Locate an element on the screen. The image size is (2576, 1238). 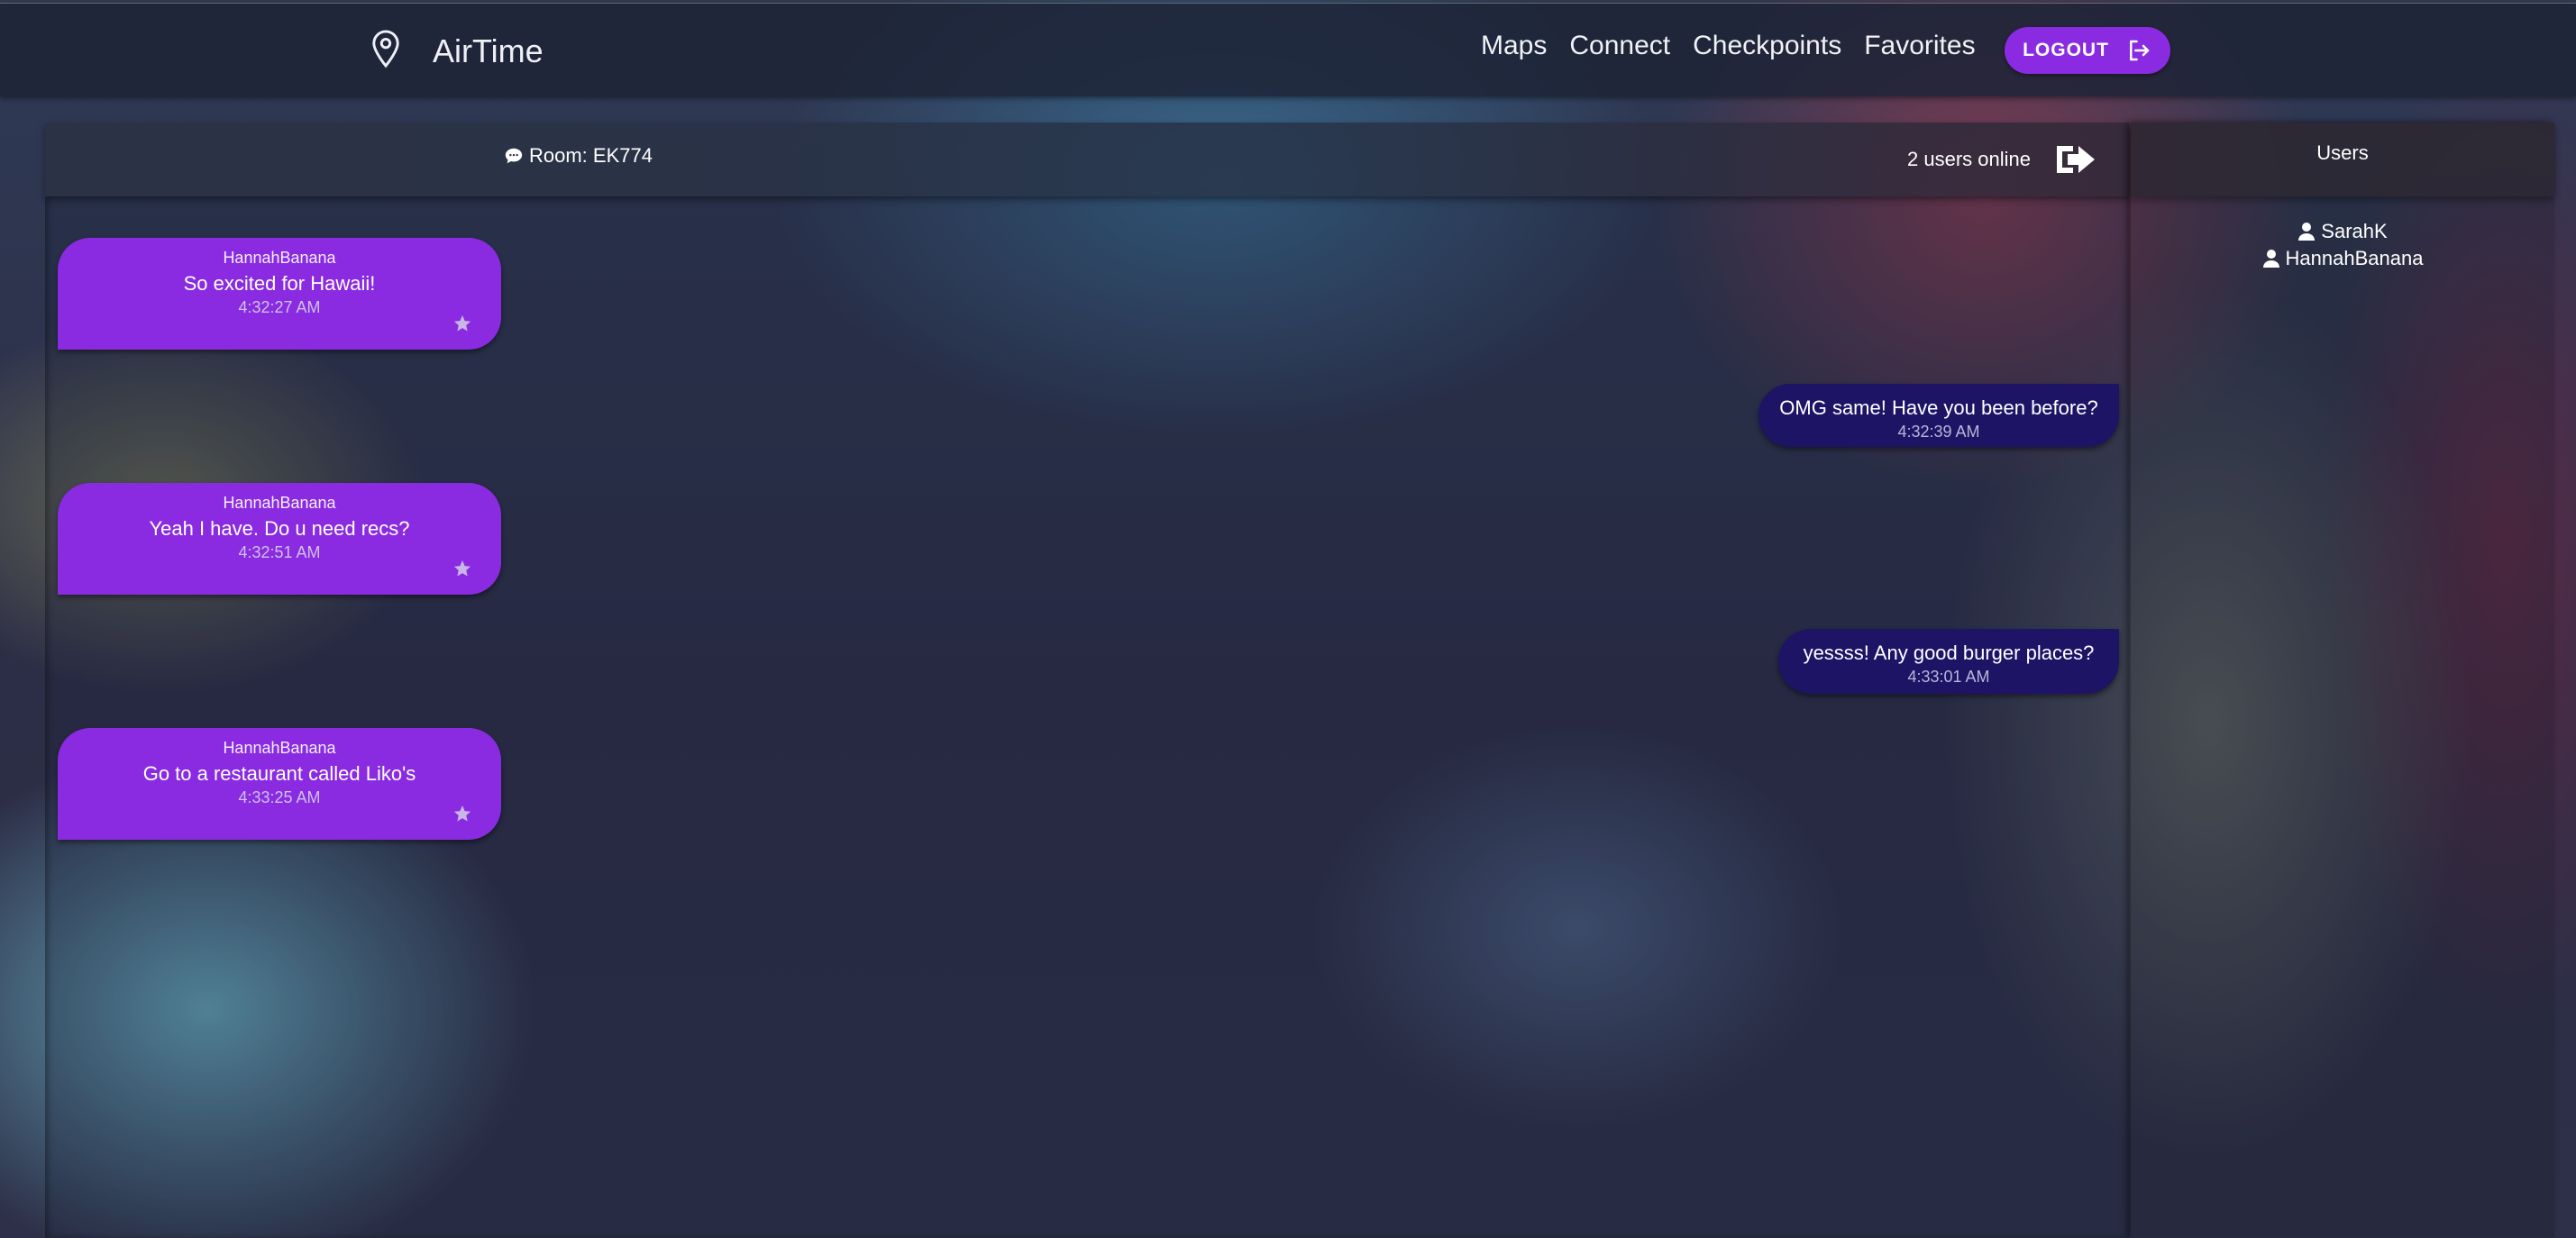
users-list: SarahK HannahBanana is located at coordinates (2342, 245).